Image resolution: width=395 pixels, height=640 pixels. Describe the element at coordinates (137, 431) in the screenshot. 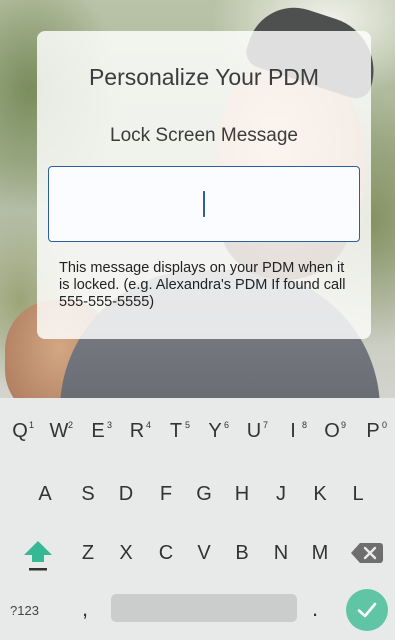

I see `key-r: 4R` at that location.